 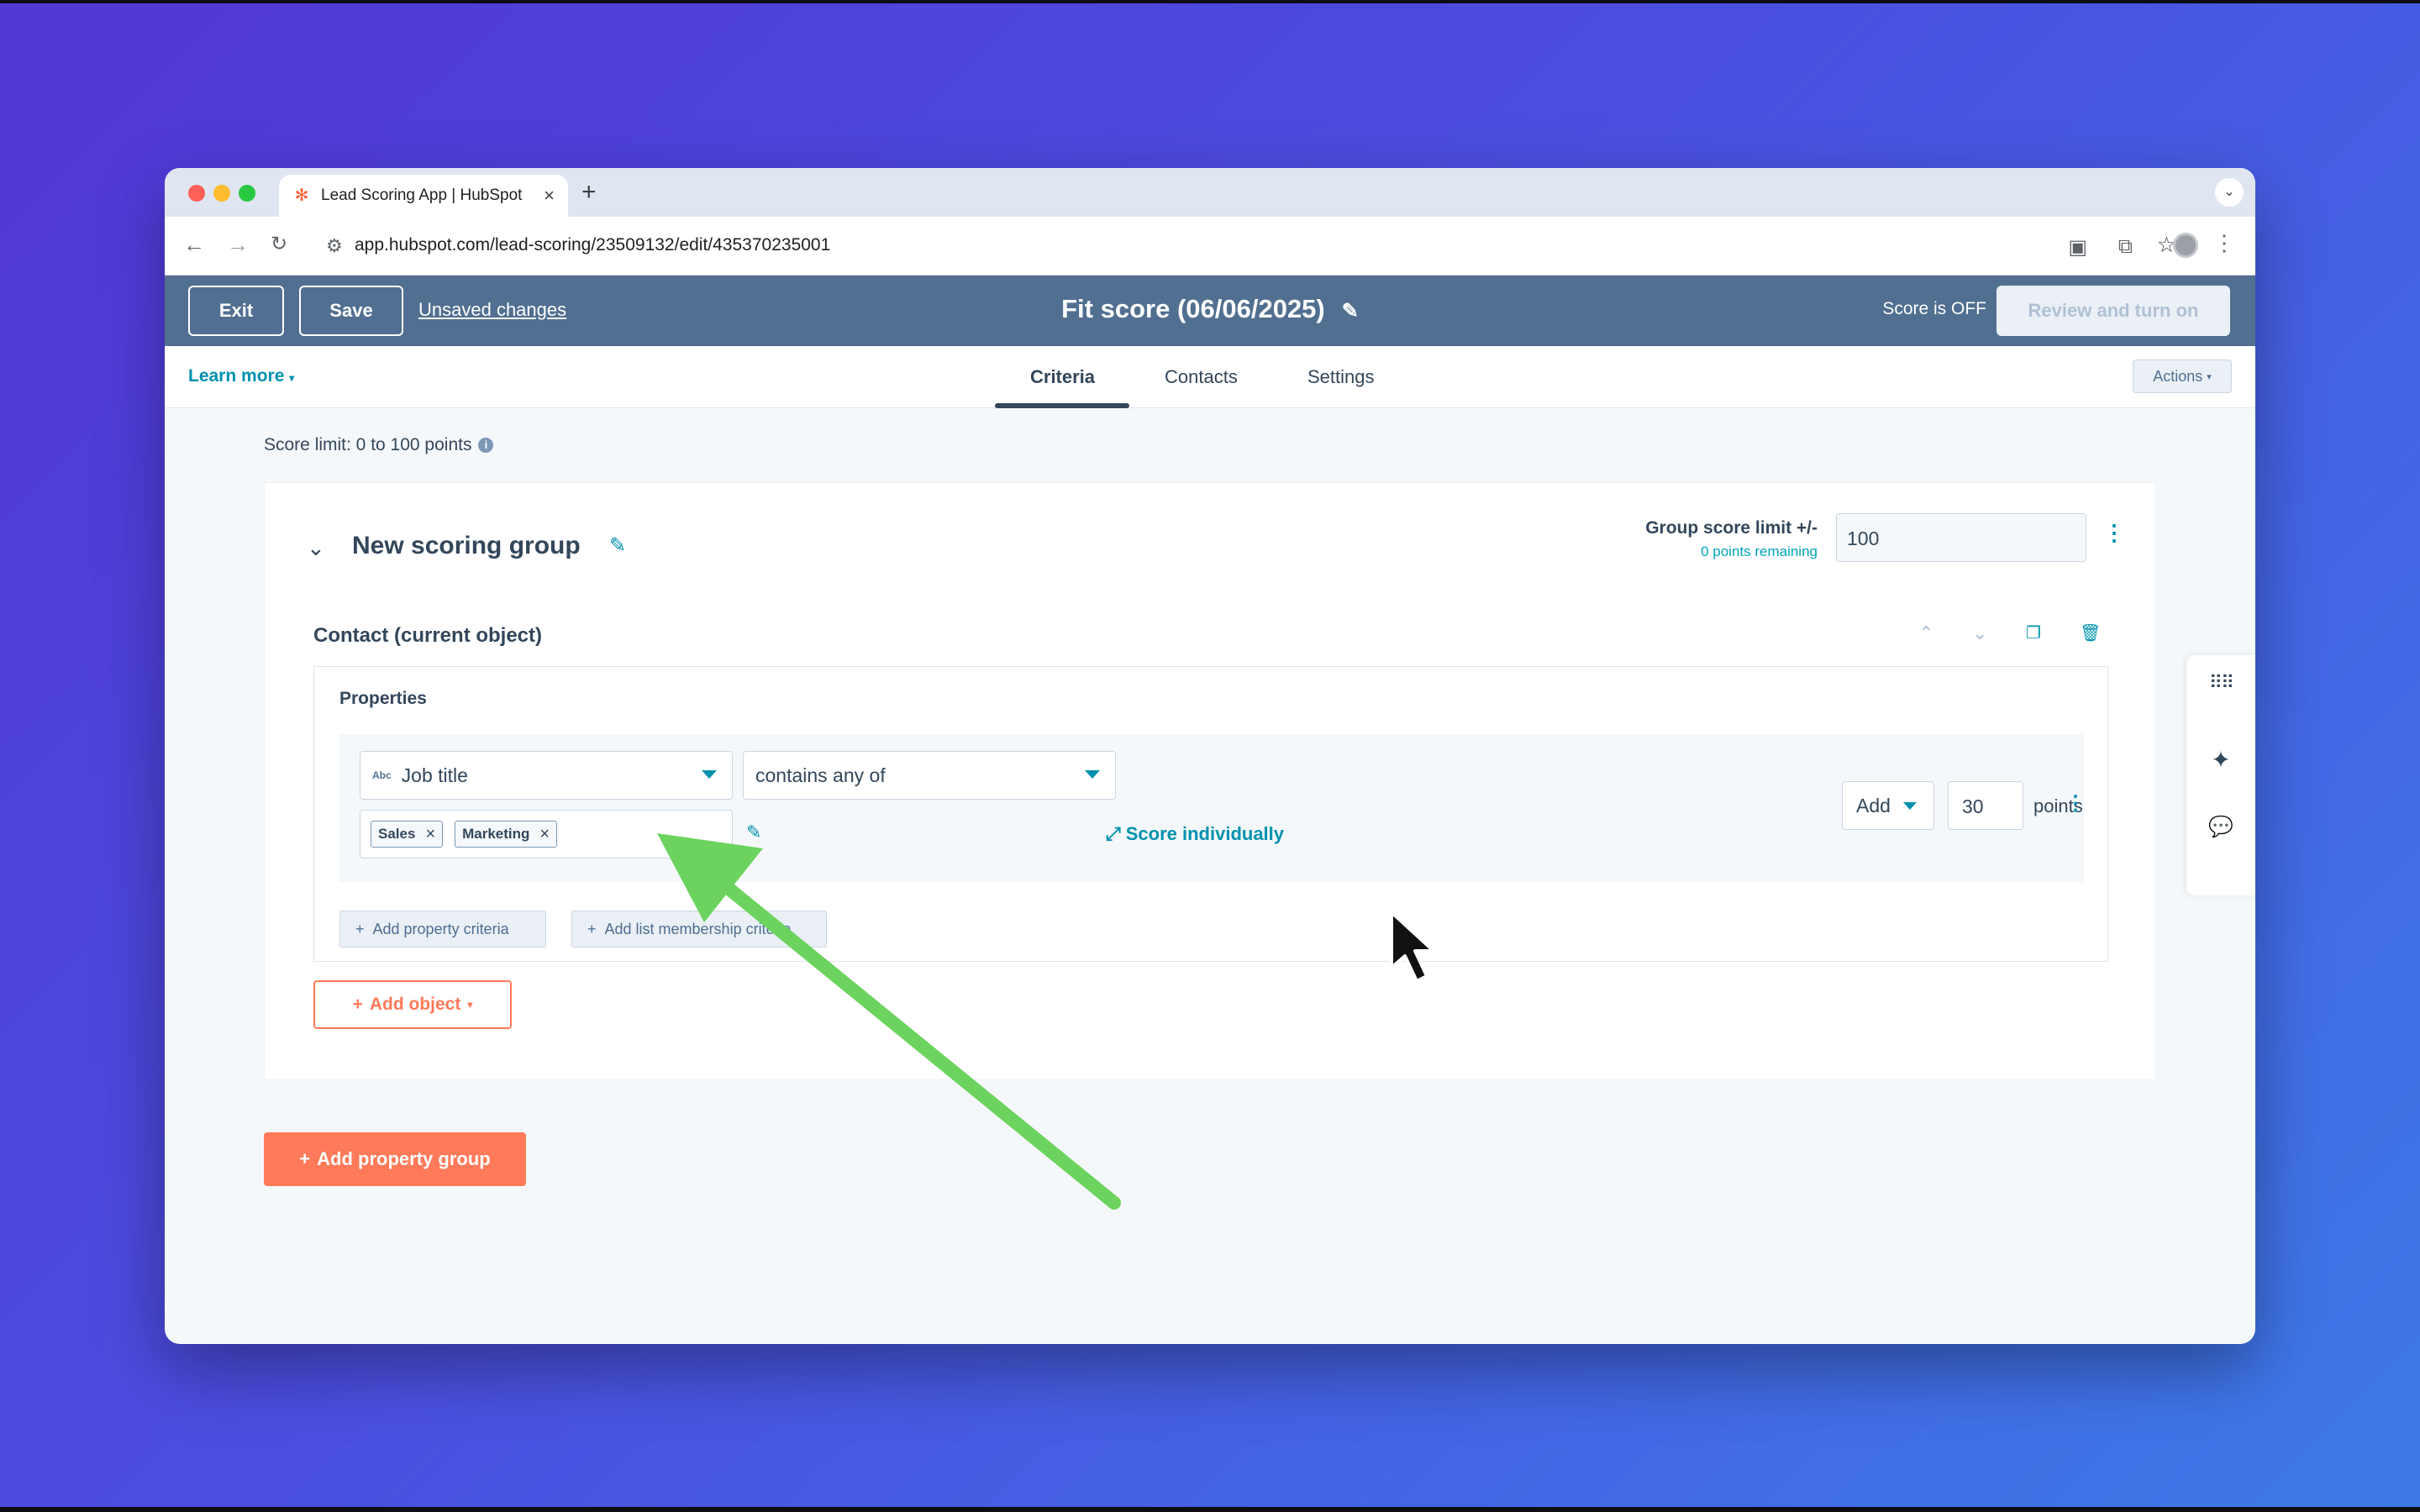 I want to click on add-list-criteria-label: Add list membership criteria, so click(x=698, y=928).